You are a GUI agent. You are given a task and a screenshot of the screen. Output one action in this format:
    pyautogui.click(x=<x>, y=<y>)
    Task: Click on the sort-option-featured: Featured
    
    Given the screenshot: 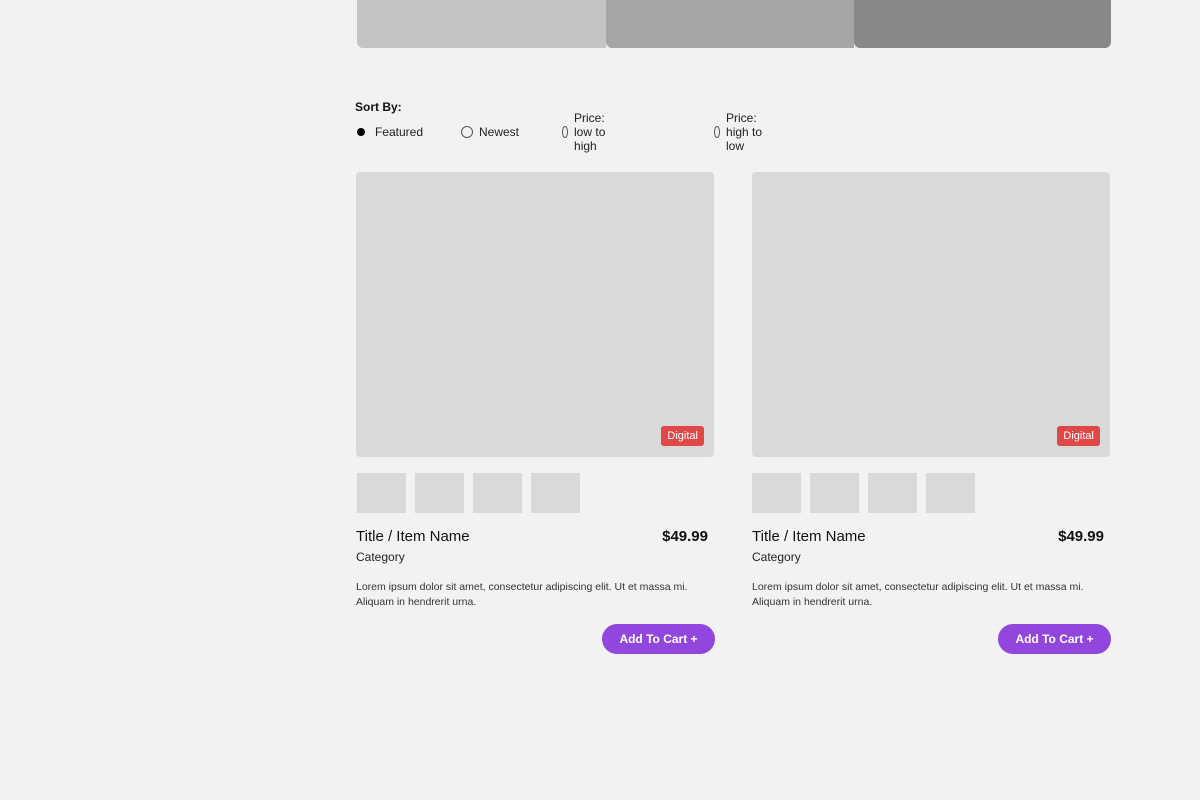 What is the action you would take?
    pyautogui.click(x=389, y=132)
    